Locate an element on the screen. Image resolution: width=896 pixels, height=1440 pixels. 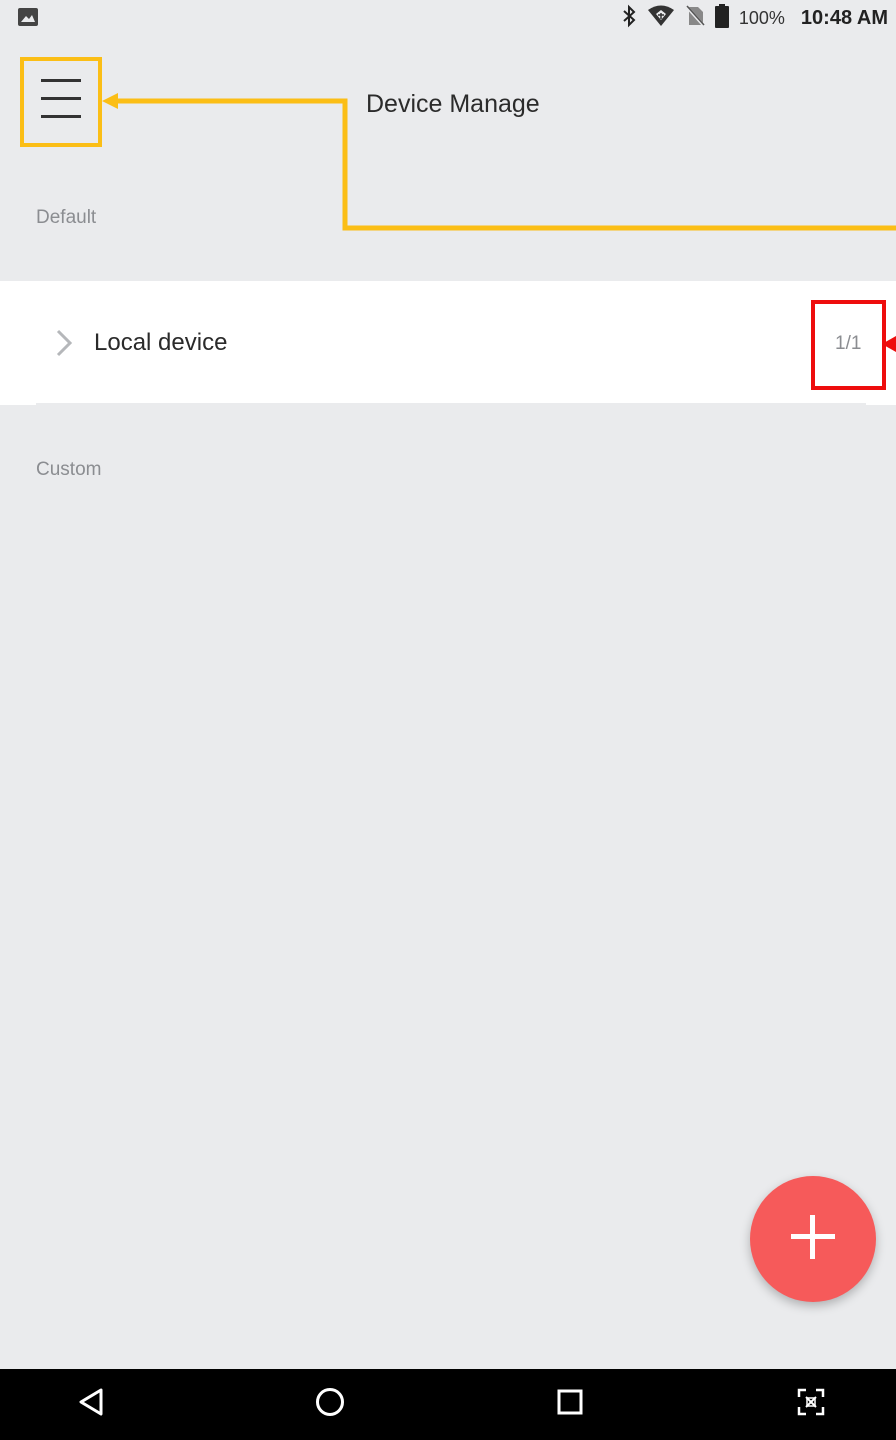
back-icon is located at coordinates (91, 1404).